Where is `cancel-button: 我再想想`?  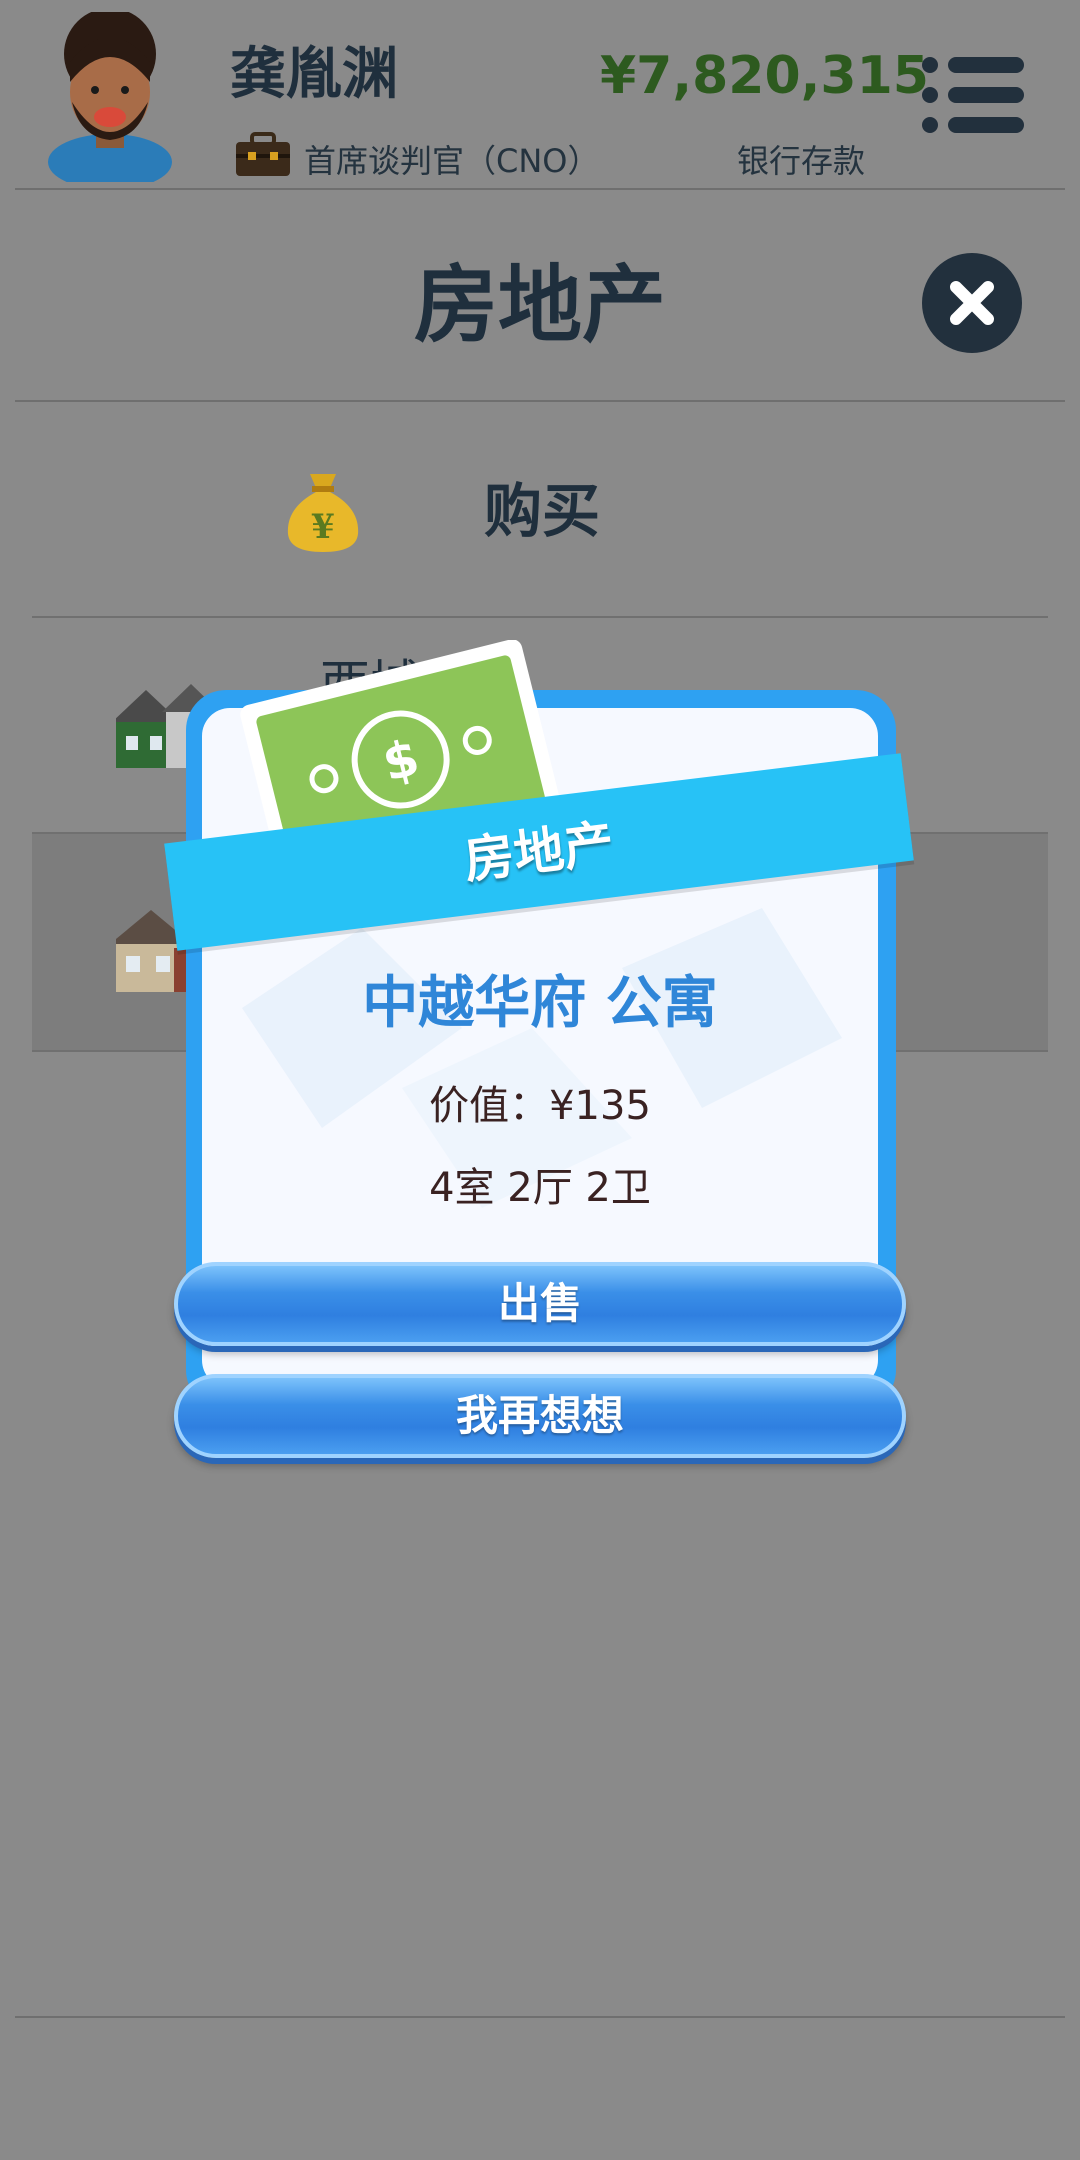
cancel-button: 我再想想 is located at coordinates (540, 1416).